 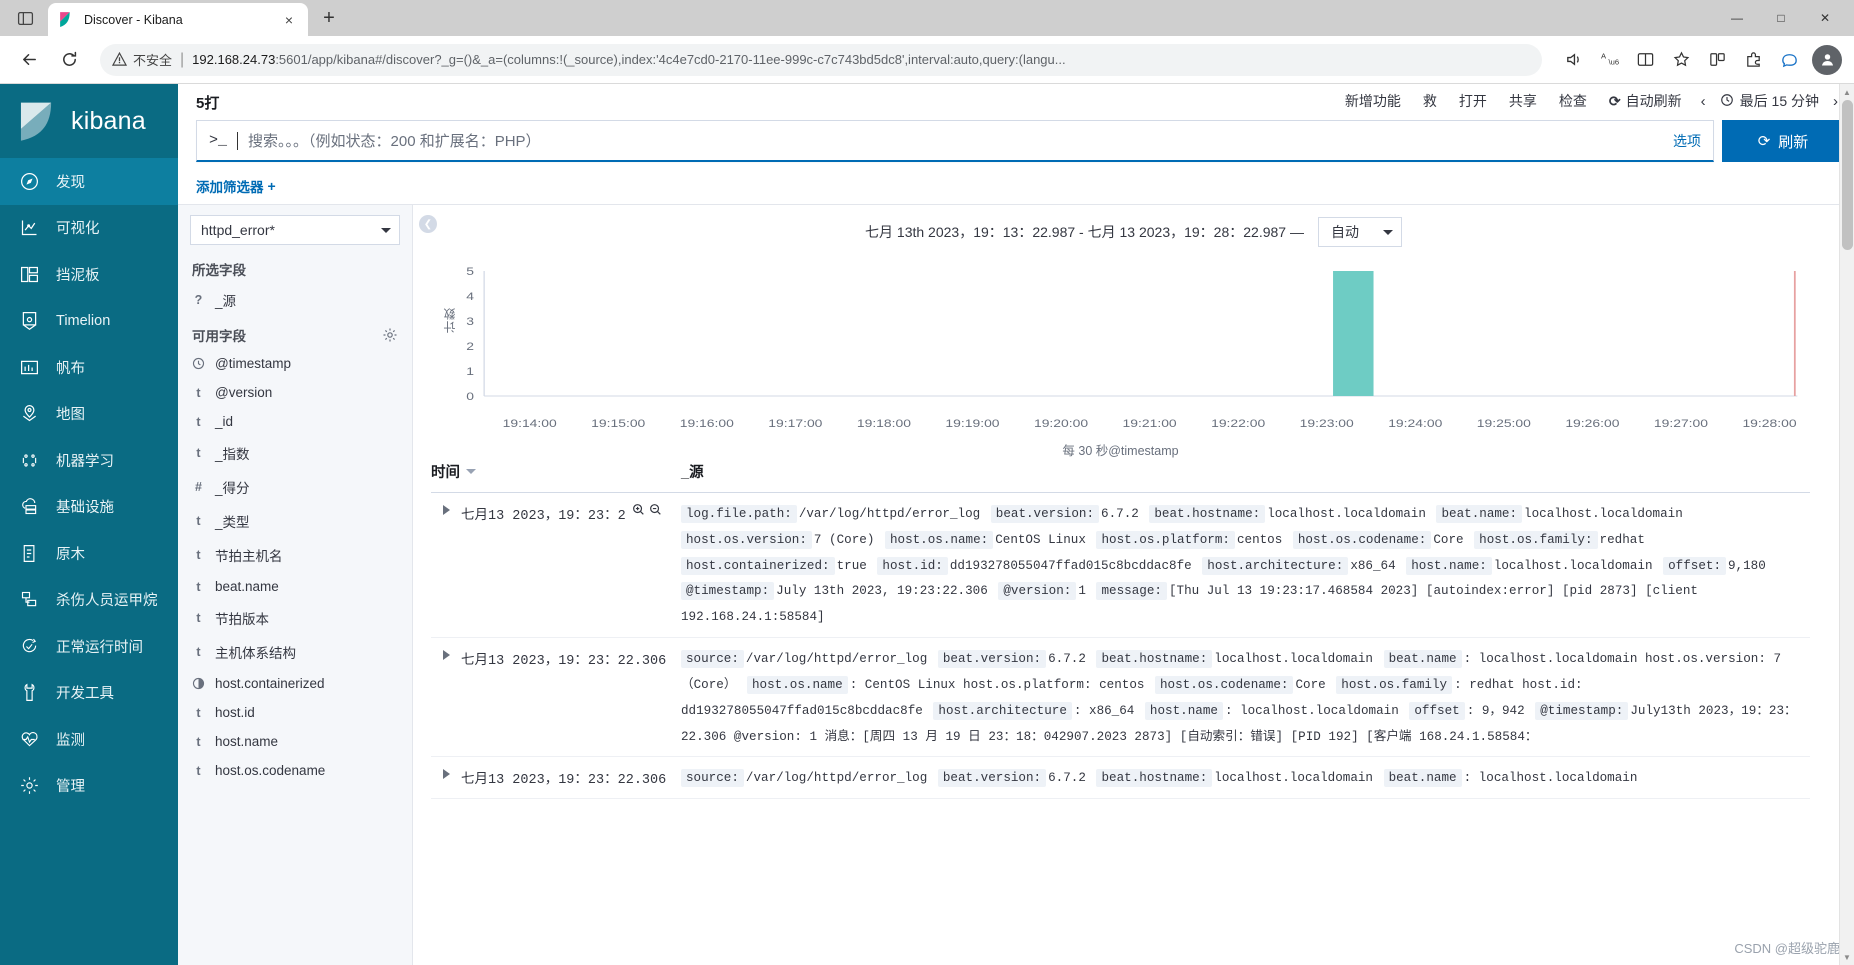 I want to click on extensions-icon, so click(x=1753, y=60).